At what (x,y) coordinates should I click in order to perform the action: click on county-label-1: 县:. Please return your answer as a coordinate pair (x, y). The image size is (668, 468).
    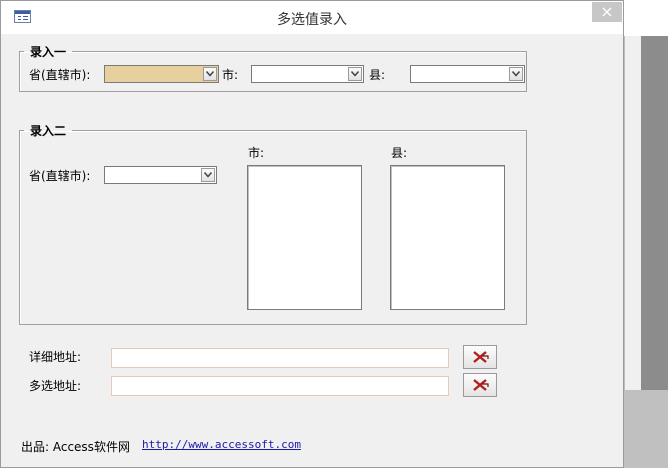
    Looking at the image, I should click on (377, 75).